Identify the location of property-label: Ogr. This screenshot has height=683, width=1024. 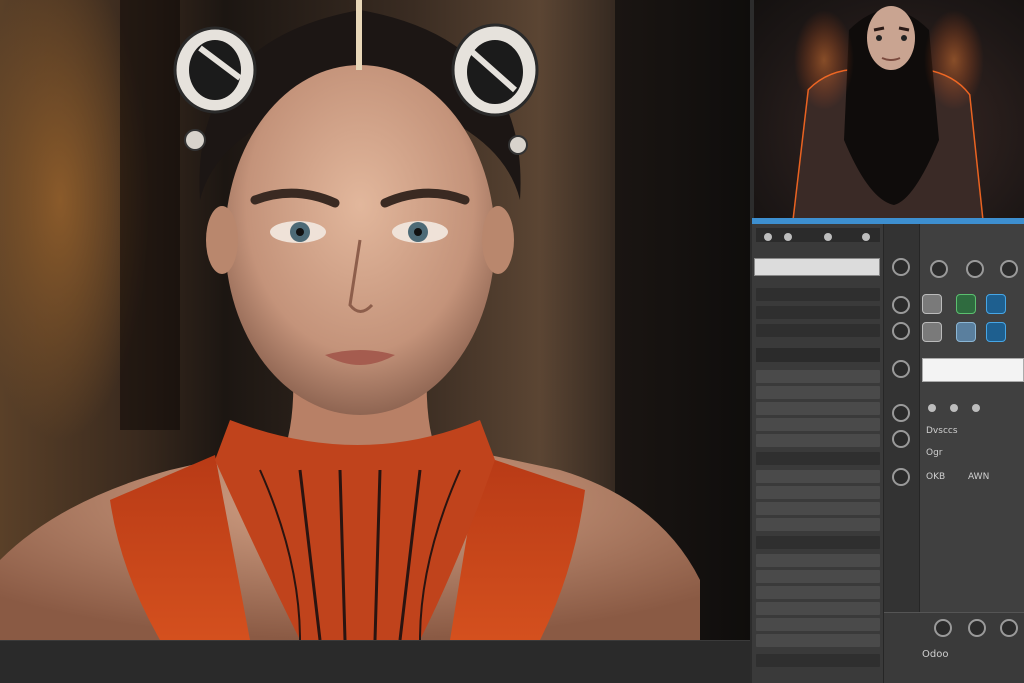
(934, 453).